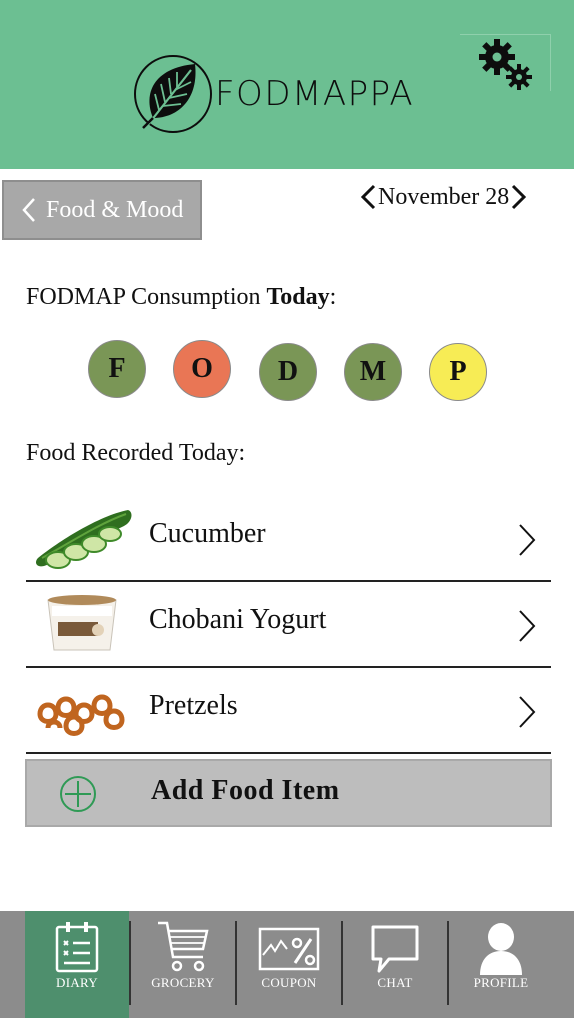 This screenshot has width=574, height=1018. I want to click on food-item-chobani-yogurt: Chobani Yogurt, so click(288, 625).